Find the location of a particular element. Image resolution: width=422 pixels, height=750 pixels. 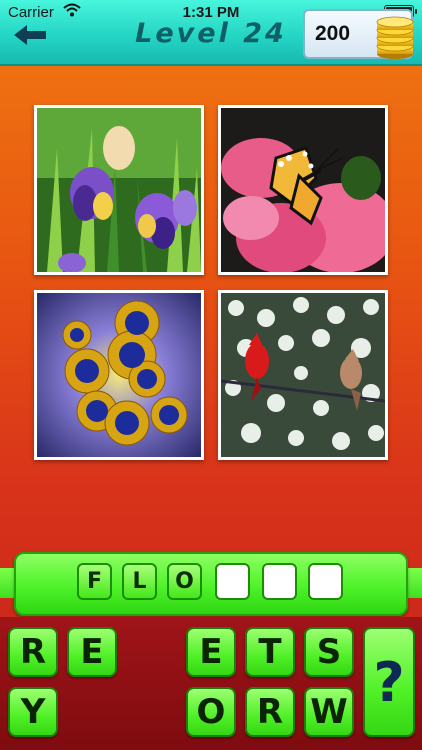

letter-key: O is located at coordinates (211, 712).